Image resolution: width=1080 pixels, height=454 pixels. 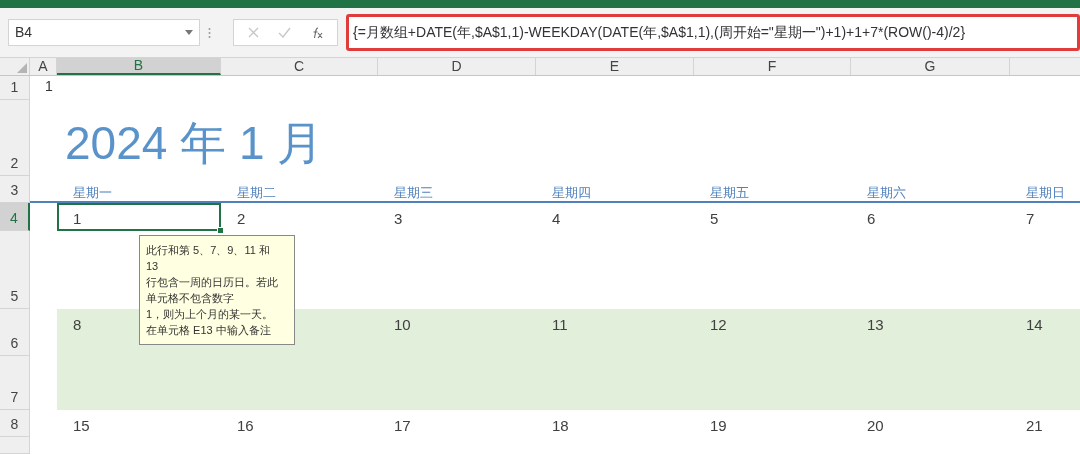 What do you see at coordinates (15, 88) in the screenshot?
I see `row-header: 1` at bounding box center [15, 88].